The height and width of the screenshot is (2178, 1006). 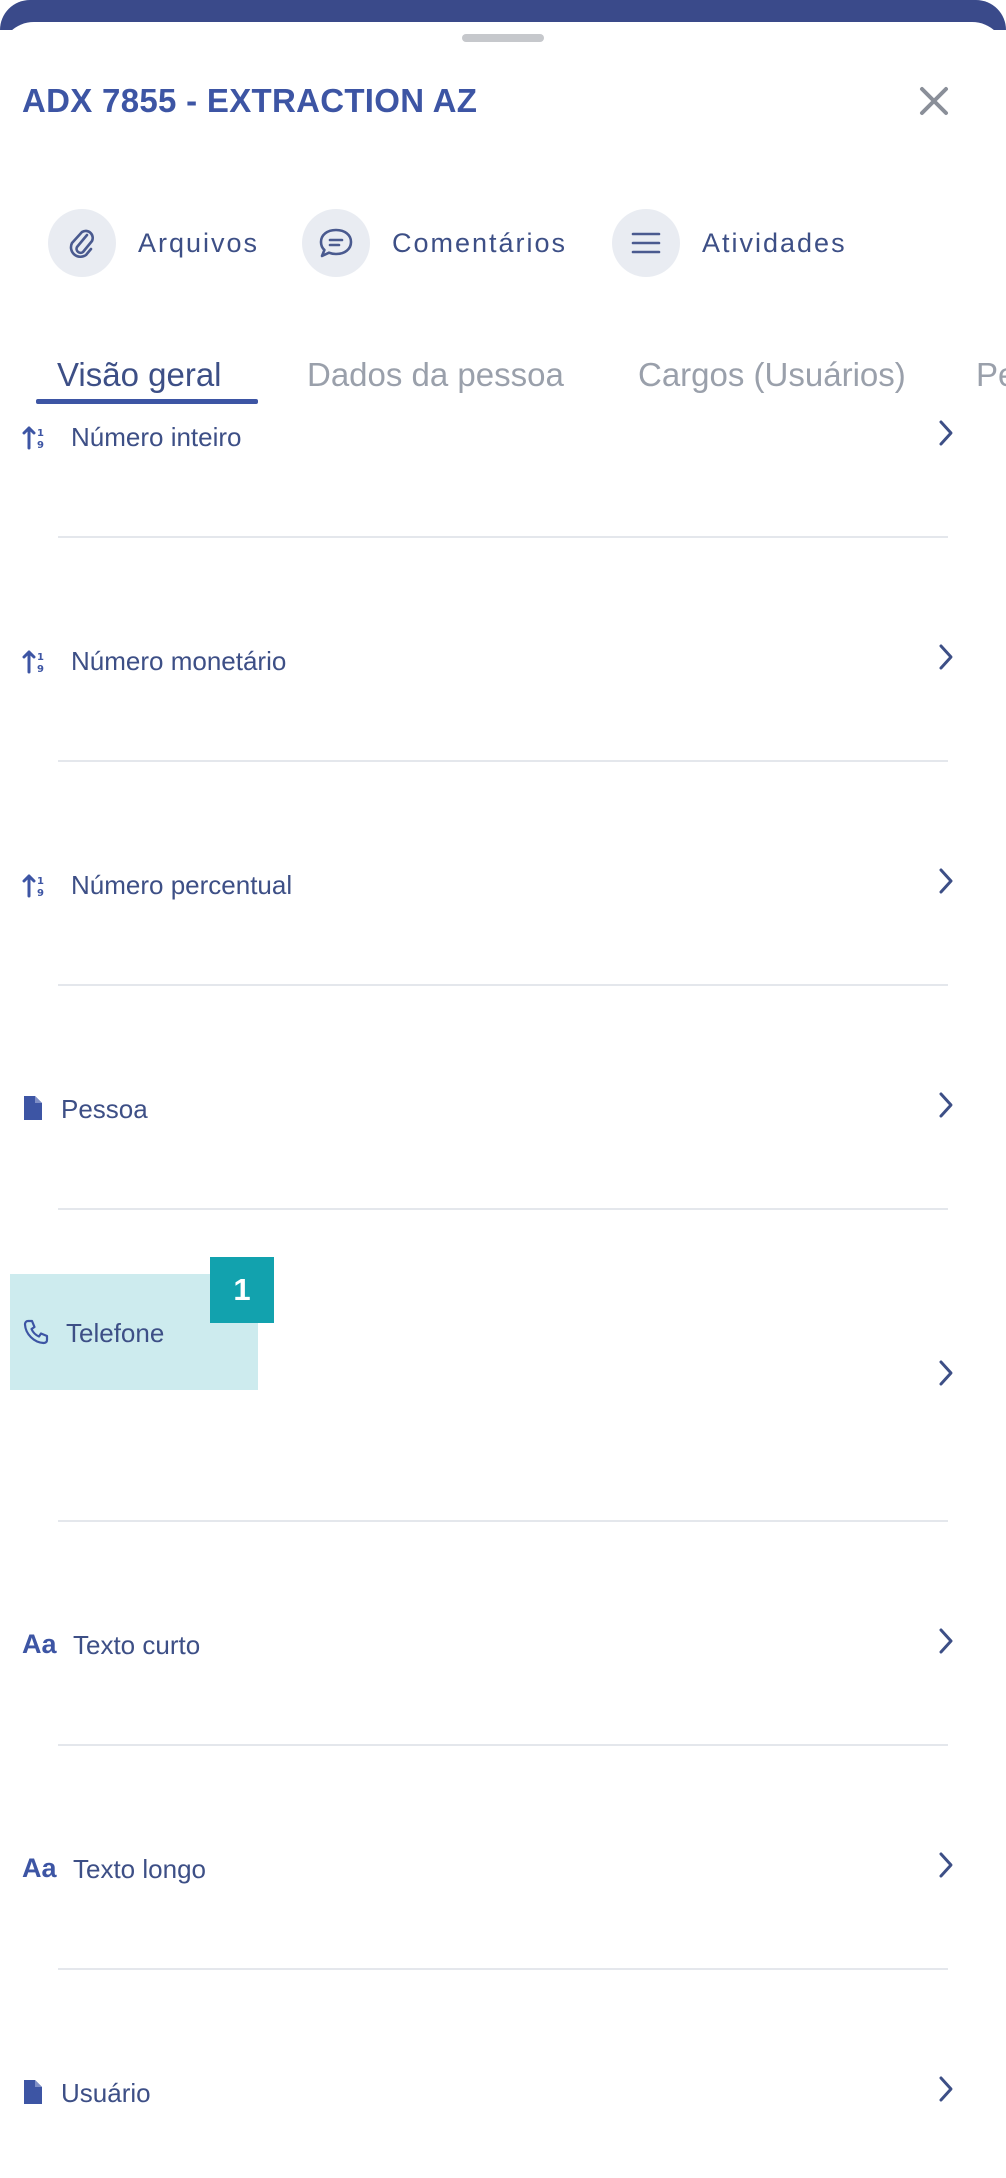 What do you see at coordinates (435, 375) in the screenshot?
I see `tab-dados-da-pessoa: Dados da pessoa` at bounding box center [435, 375].